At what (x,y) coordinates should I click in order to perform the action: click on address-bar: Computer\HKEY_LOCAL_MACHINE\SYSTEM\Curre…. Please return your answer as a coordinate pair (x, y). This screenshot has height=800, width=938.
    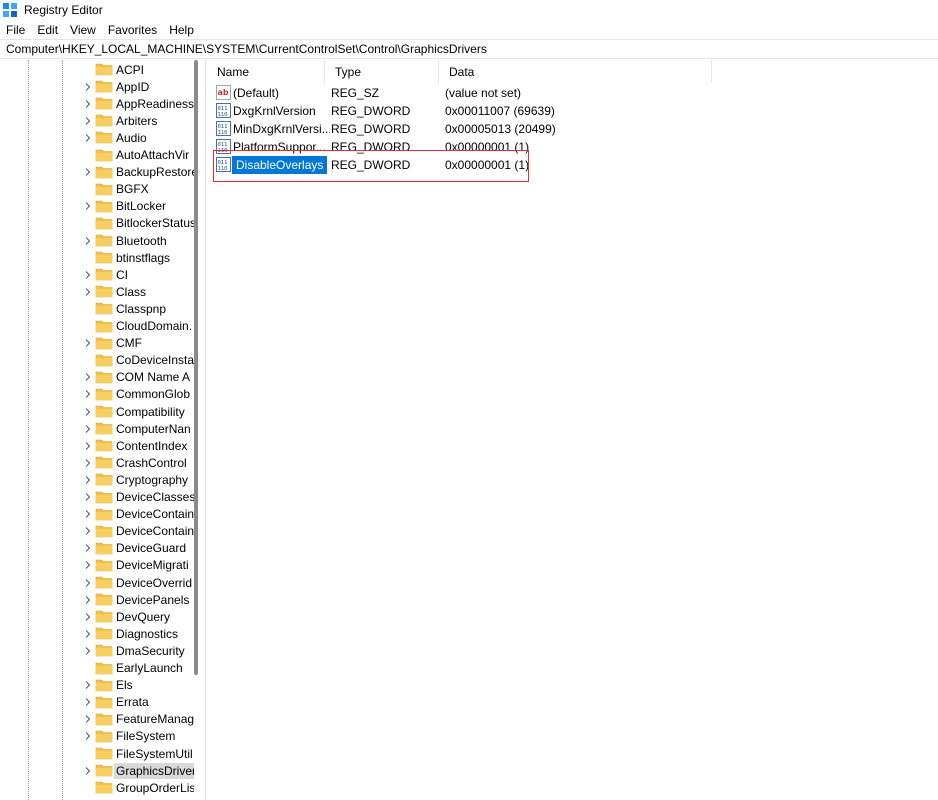
    Looking at the image, I should click on (469, 49).